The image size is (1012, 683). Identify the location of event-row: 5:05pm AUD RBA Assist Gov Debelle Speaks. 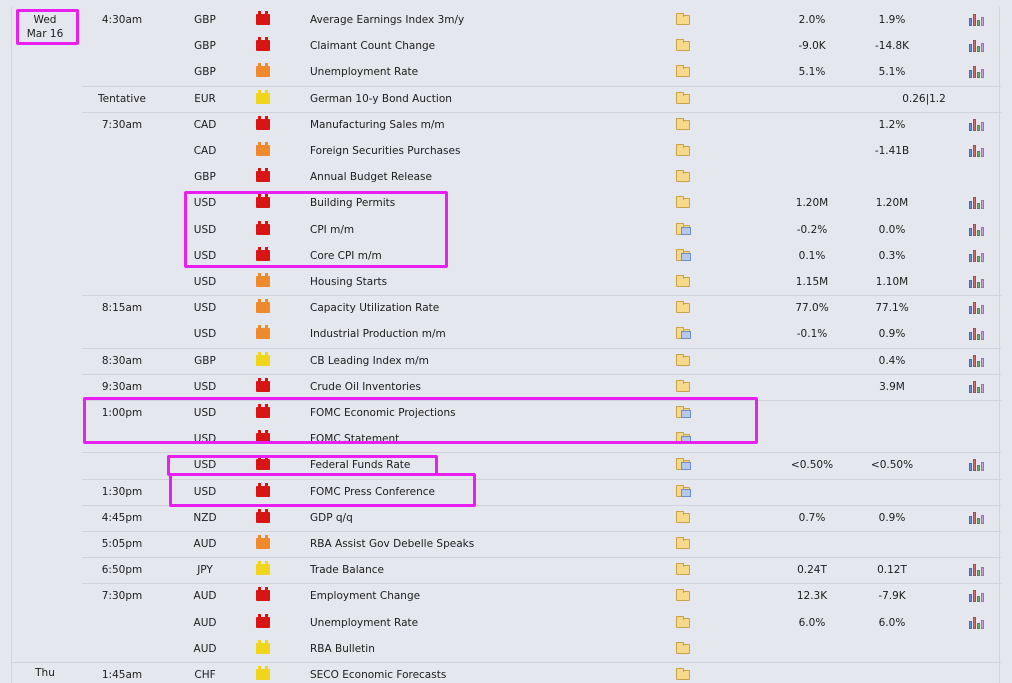
(506, 544).